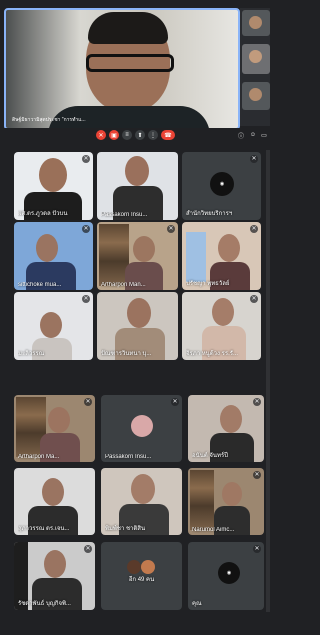 This screenshot has width=320, height=635. I want to click on participant-tile: พิมพ์ชา ชาติสิน, so click(141, 501).